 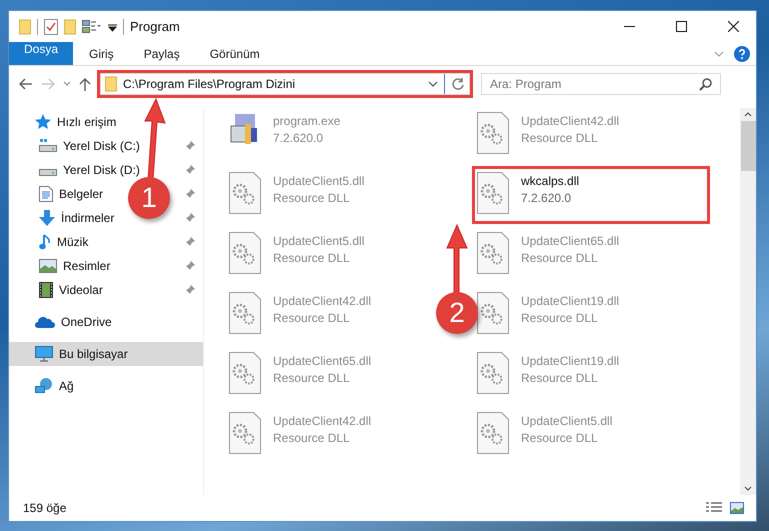 What do you see at coordinates (81, 194) in the screenshot?
I see `sidebar-item: Belgeler` at bounding box center [81, 194].